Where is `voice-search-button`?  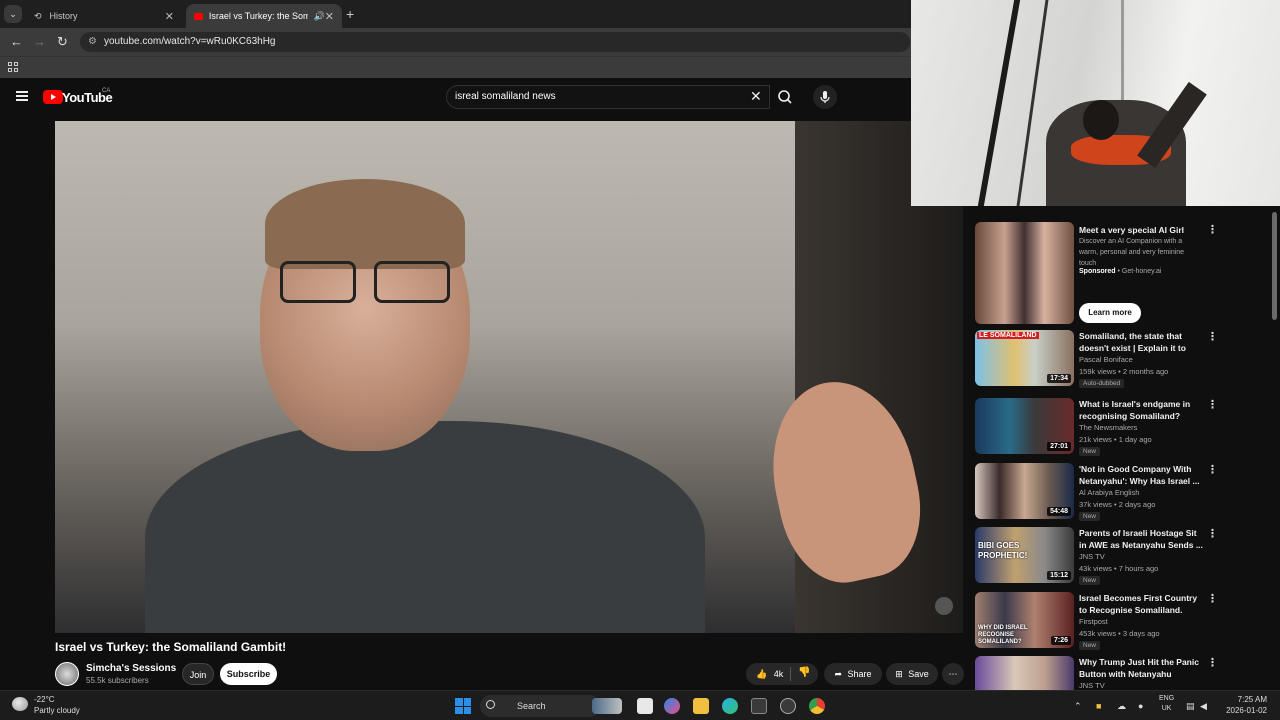
voice-search-button is located at coordinates (825, 97).